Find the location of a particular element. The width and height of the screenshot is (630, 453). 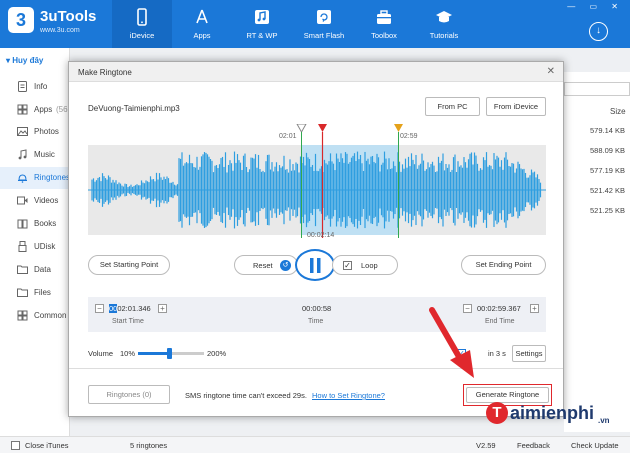

start-time-label: Start Time is located at coordinates (128, 321).